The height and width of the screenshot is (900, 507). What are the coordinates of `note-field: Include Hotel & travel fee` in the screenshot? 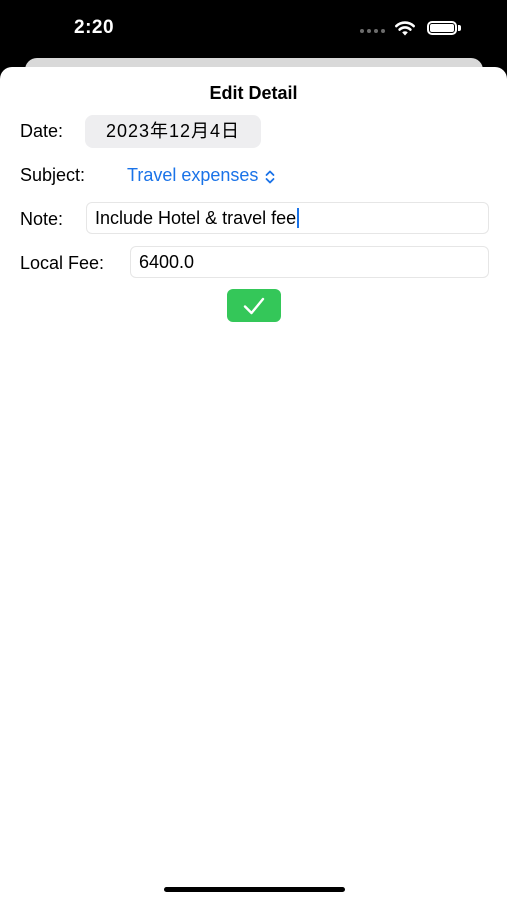 It's located at (287, 218).